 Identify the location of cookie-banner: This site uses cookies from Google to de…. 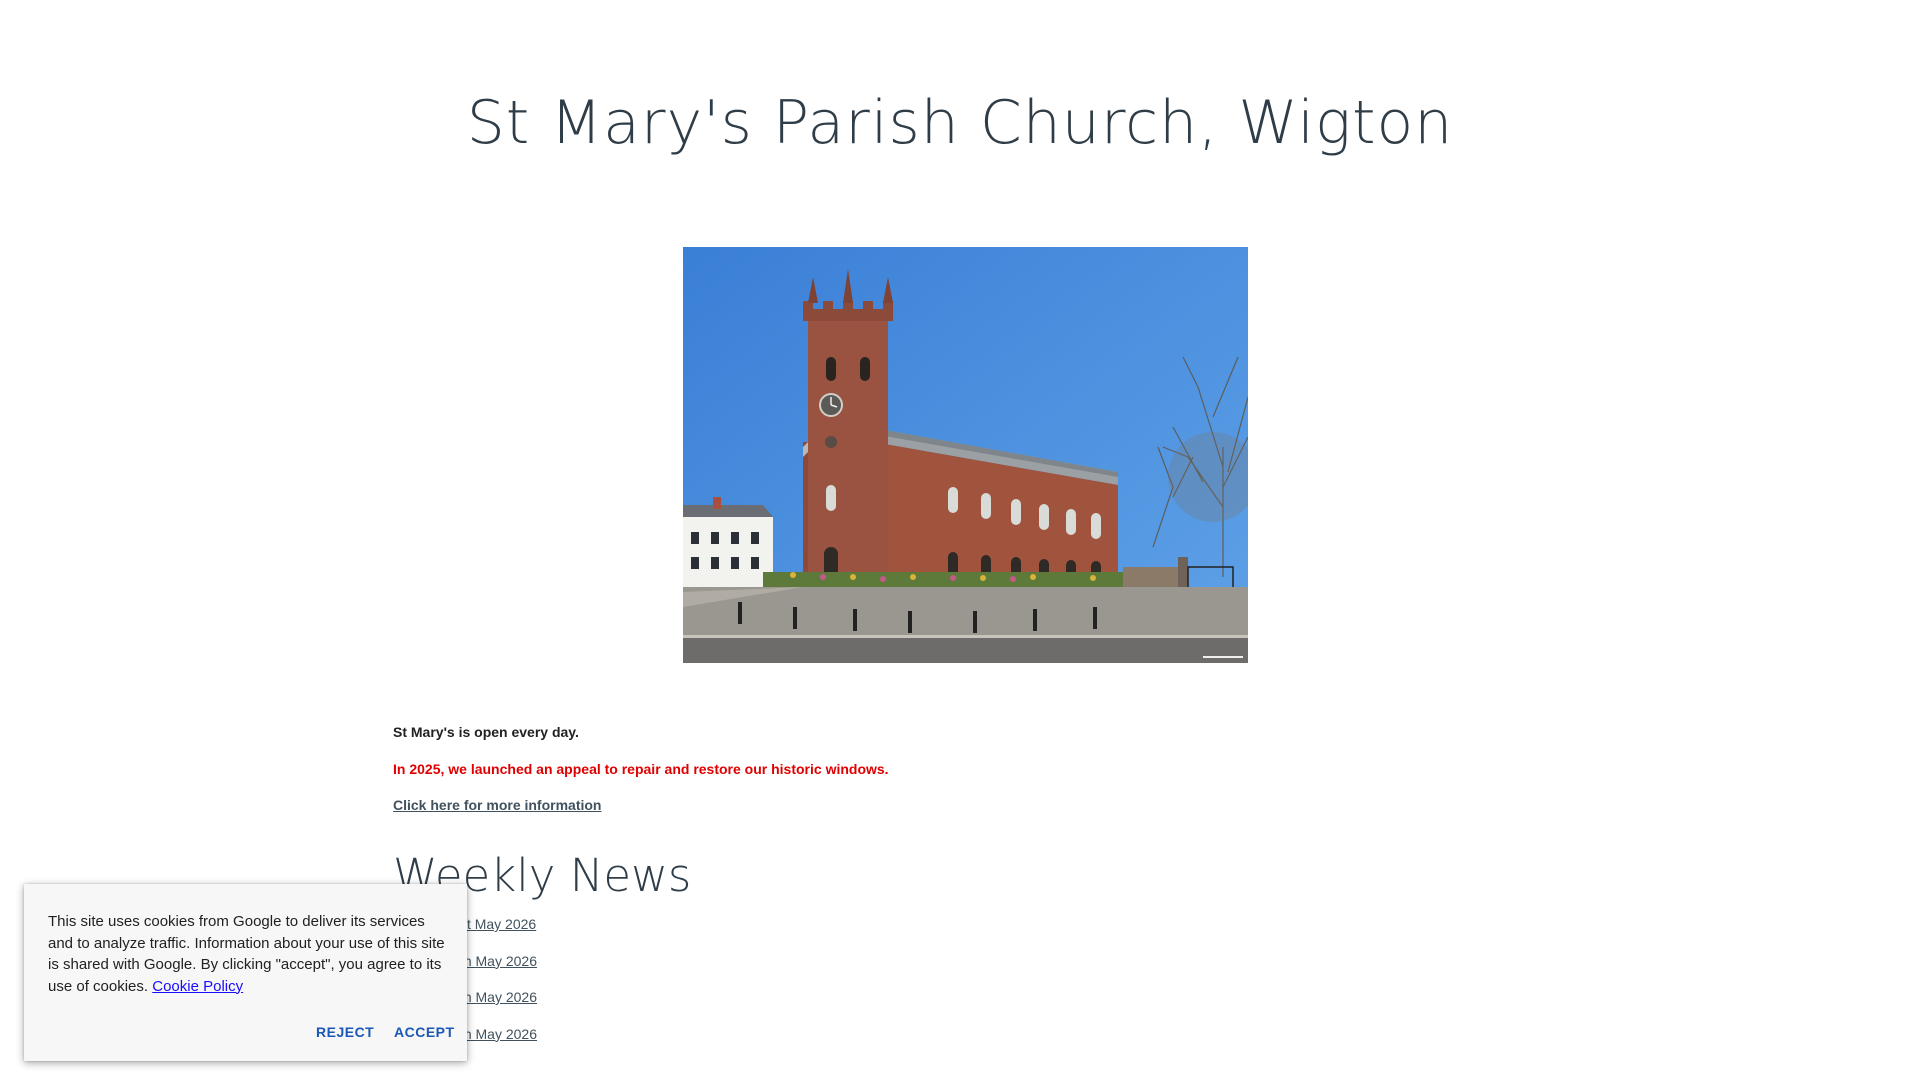
(245, 972).